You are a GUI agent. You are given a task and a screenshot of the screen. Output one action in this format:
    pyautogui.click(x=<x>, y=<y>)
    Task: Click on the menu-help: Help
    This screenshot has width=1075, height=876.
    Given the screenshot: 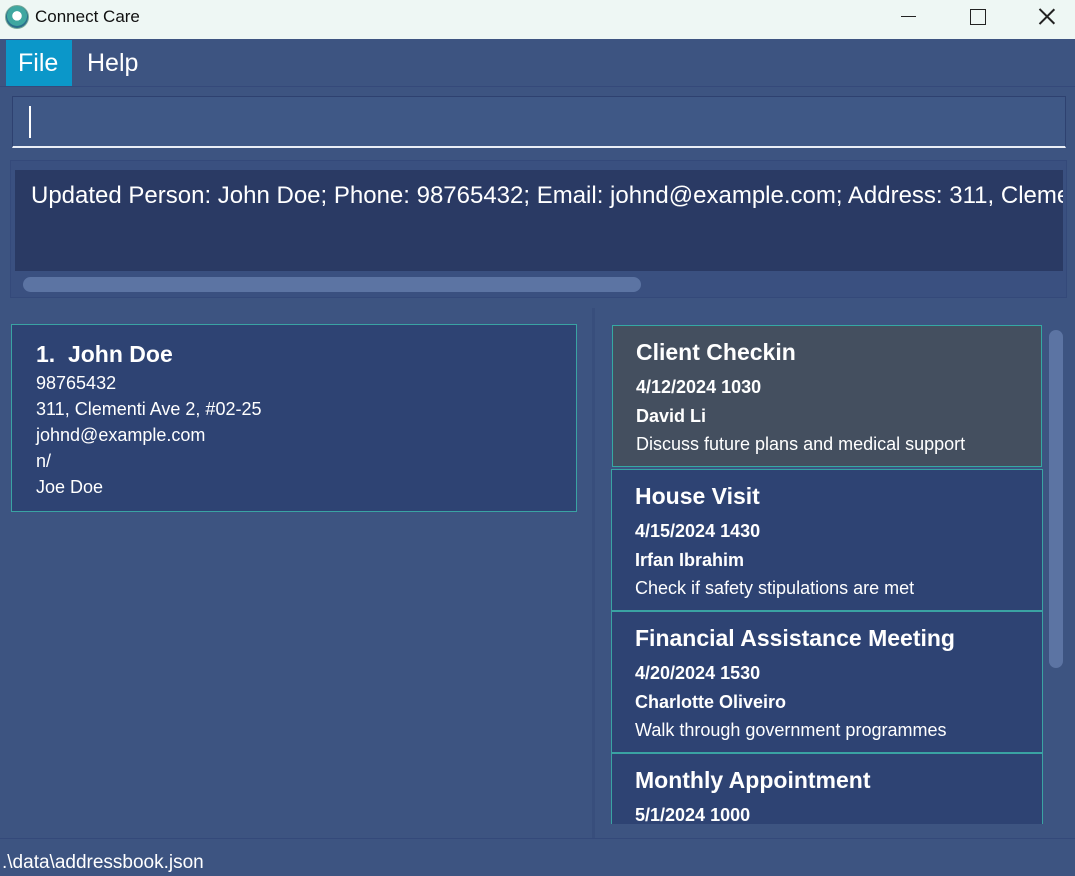 What is the action you would take?
    pyautogui.click(x=112, y=63)
    